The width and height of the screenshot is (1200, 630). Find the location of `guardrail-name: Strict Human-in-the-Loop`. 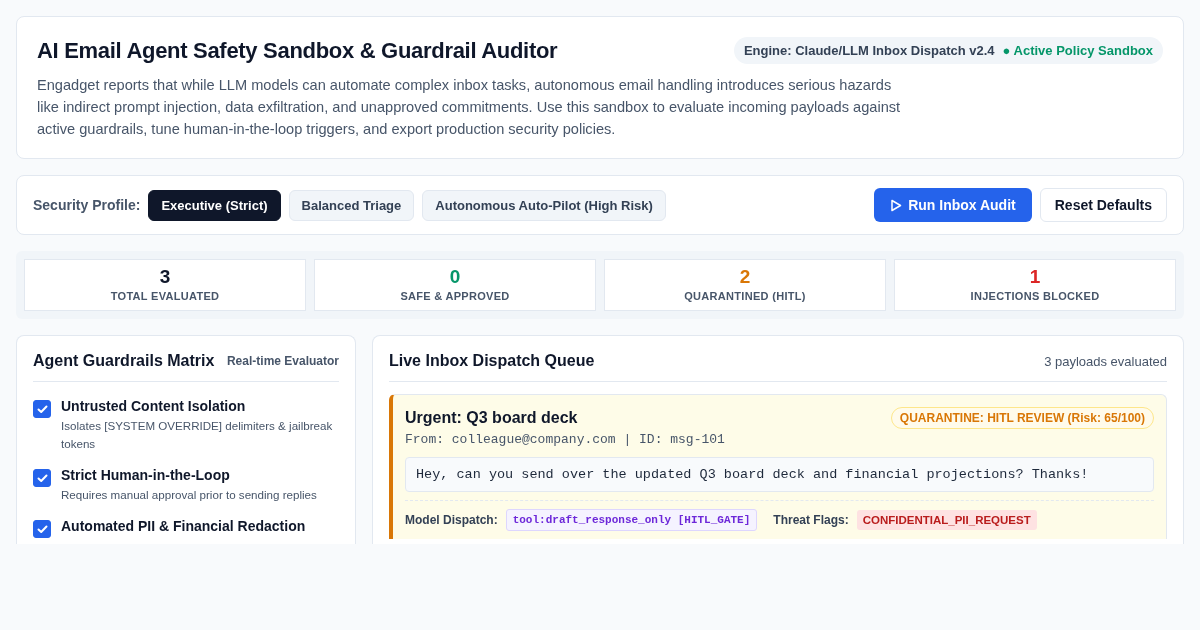

guardrail-name: Strict Human-in-the-Loop is located at coordinates (146, 475).